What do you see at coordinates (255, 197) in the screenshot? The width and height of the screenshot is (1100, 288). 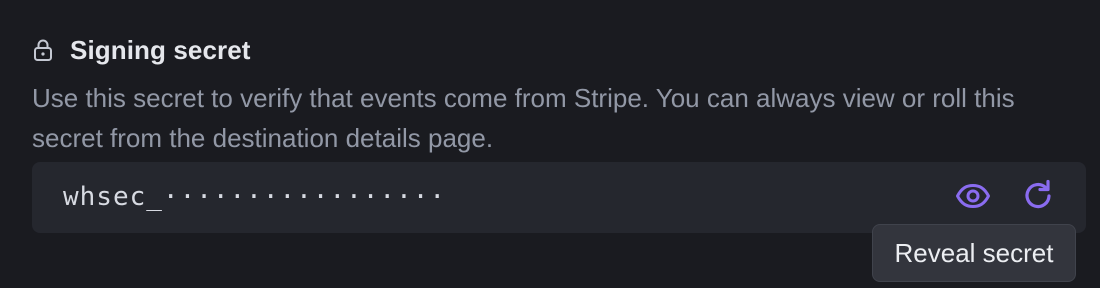 I see `masked-secret-value: whsec_·················` at bounding box center [255, 197].